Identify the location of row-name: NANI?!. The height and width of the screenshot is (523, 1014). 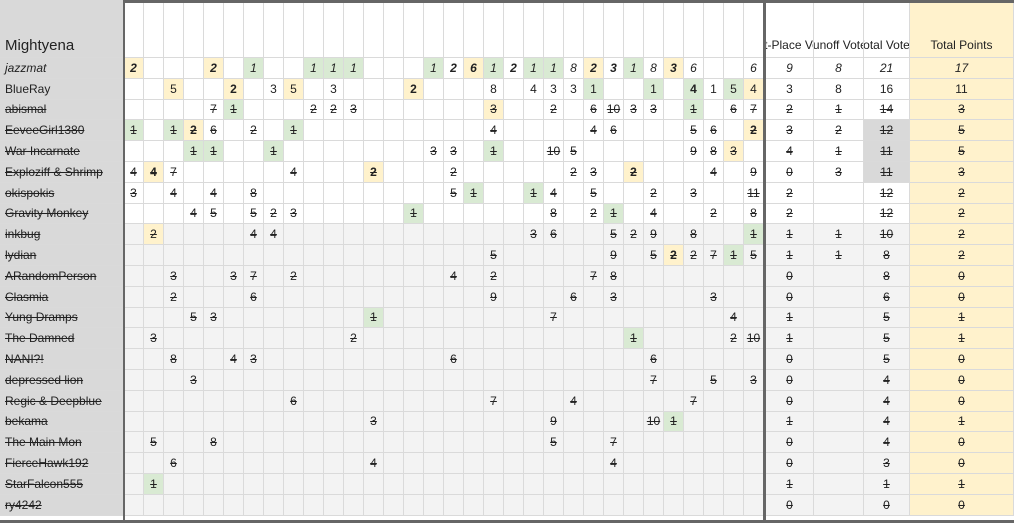
(62, 359).